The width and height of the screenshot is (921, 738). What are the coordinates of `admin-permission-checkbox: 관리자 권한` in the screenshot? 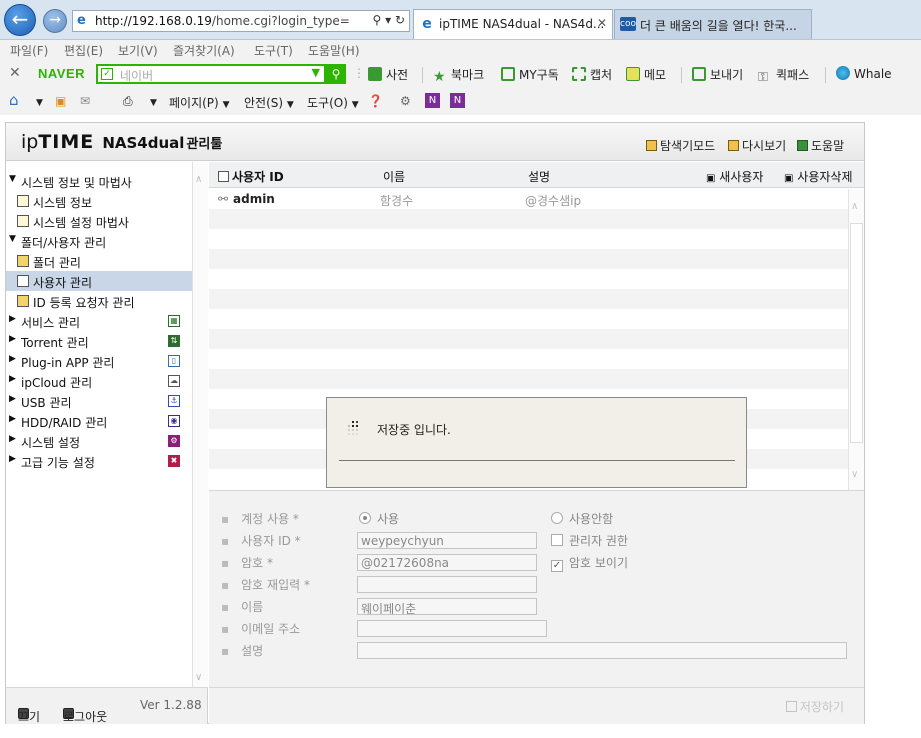 It's located at (589, 540).